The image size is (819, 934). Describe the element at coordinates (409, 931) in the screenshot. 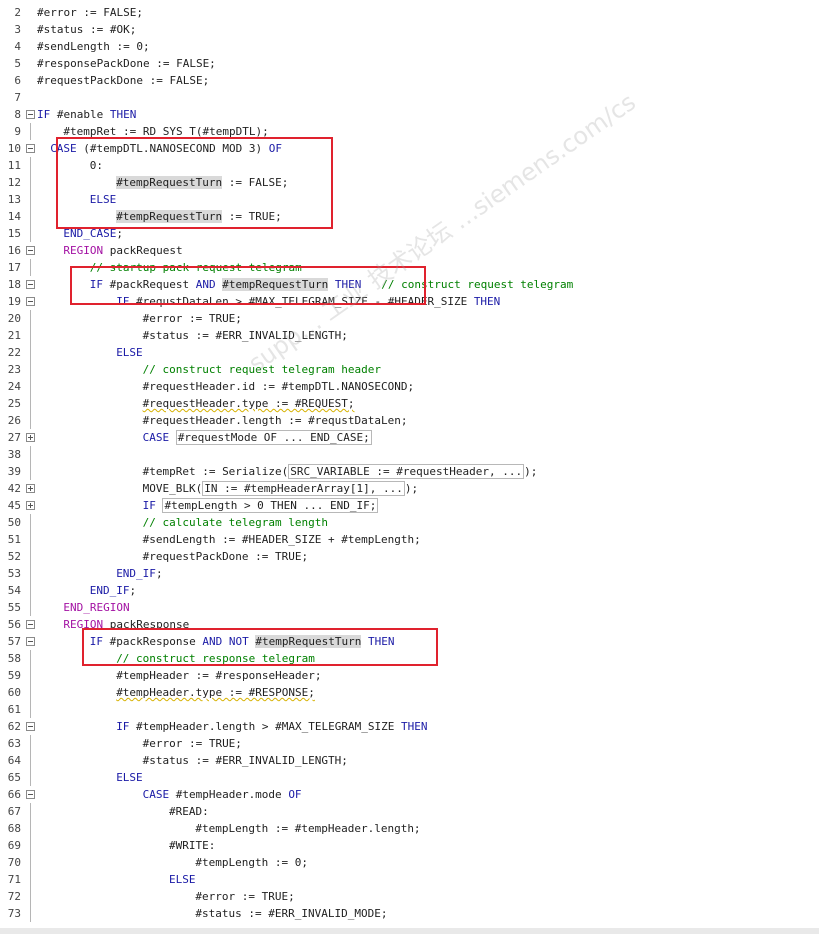

I see `horizontal-scrollbar` at that location.